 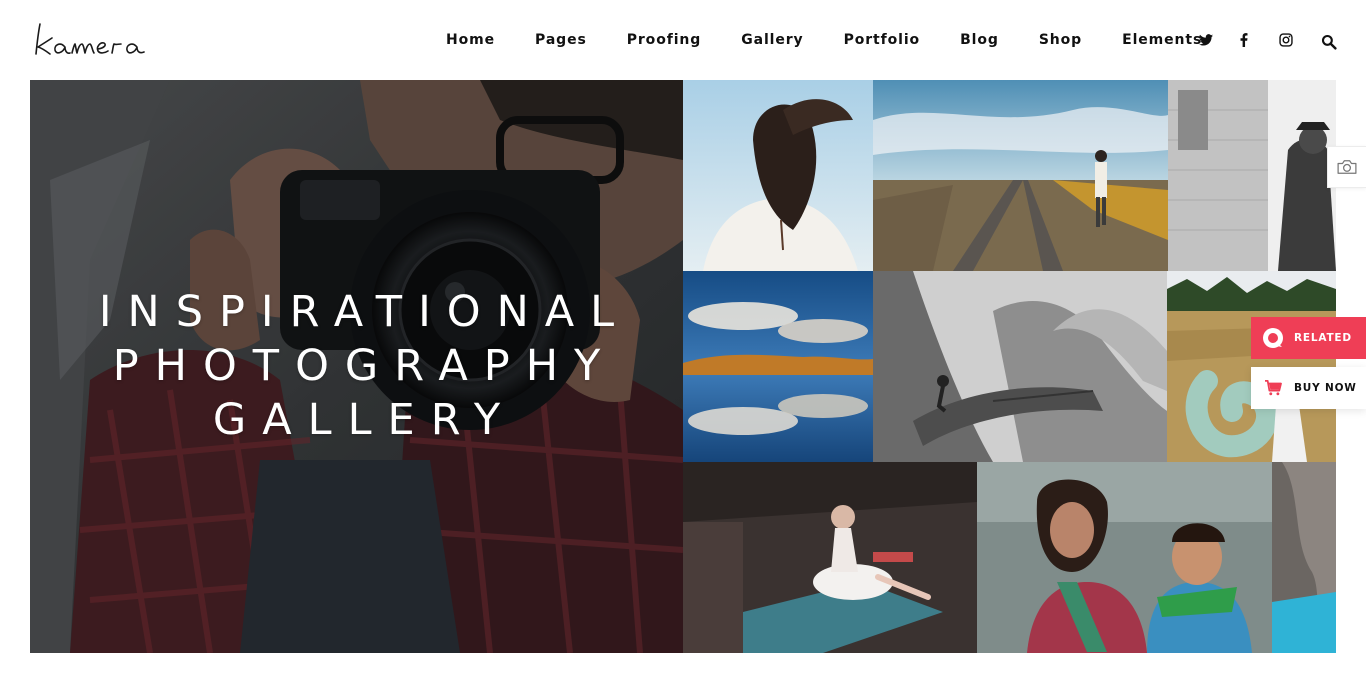 I want to click on instagram-icon, so click(x=1286, y=40).